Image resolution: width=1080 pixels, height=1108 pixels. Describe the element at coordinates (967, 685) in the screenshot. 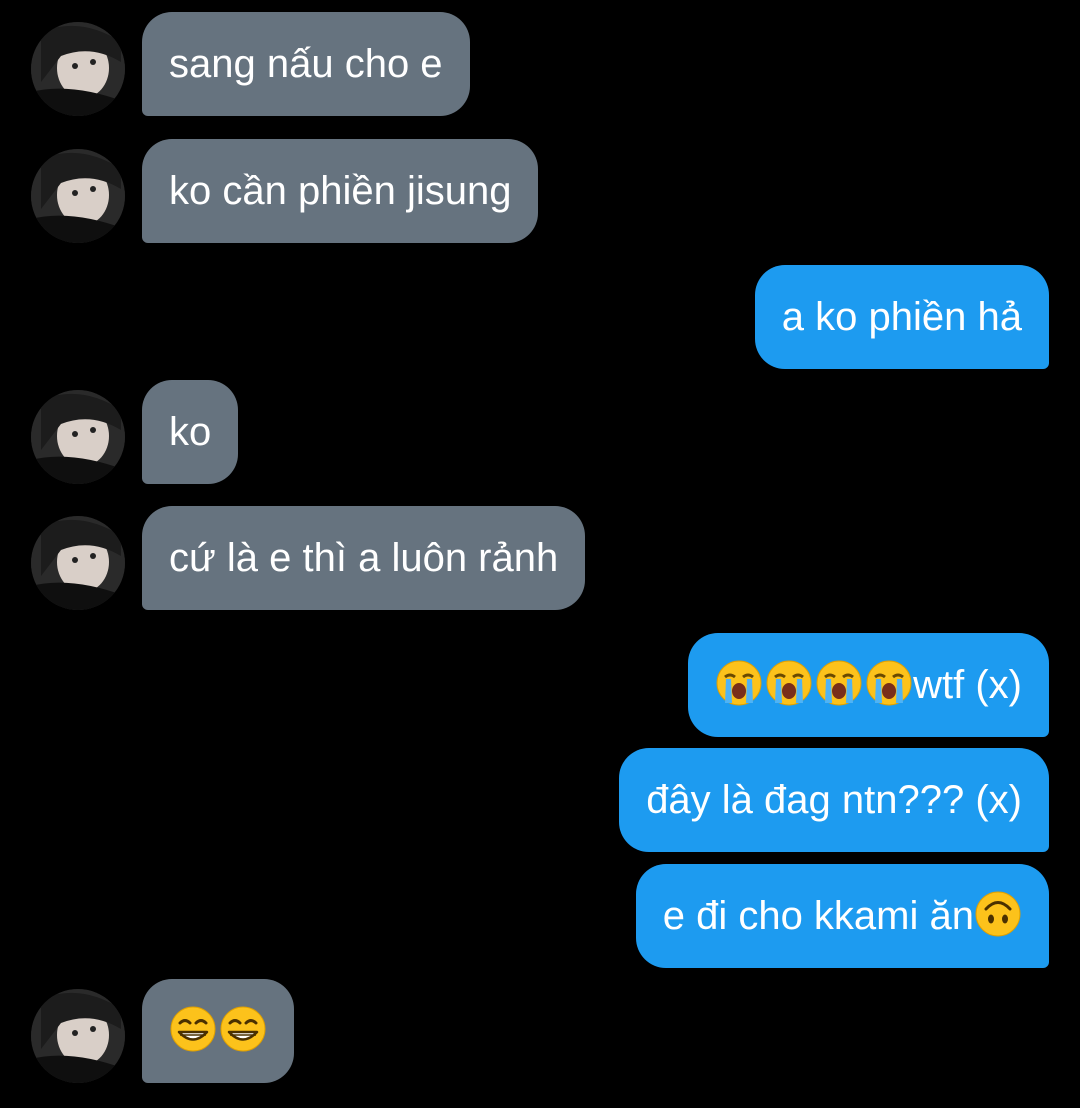

I see `message-text: wtf (x)` at that location.